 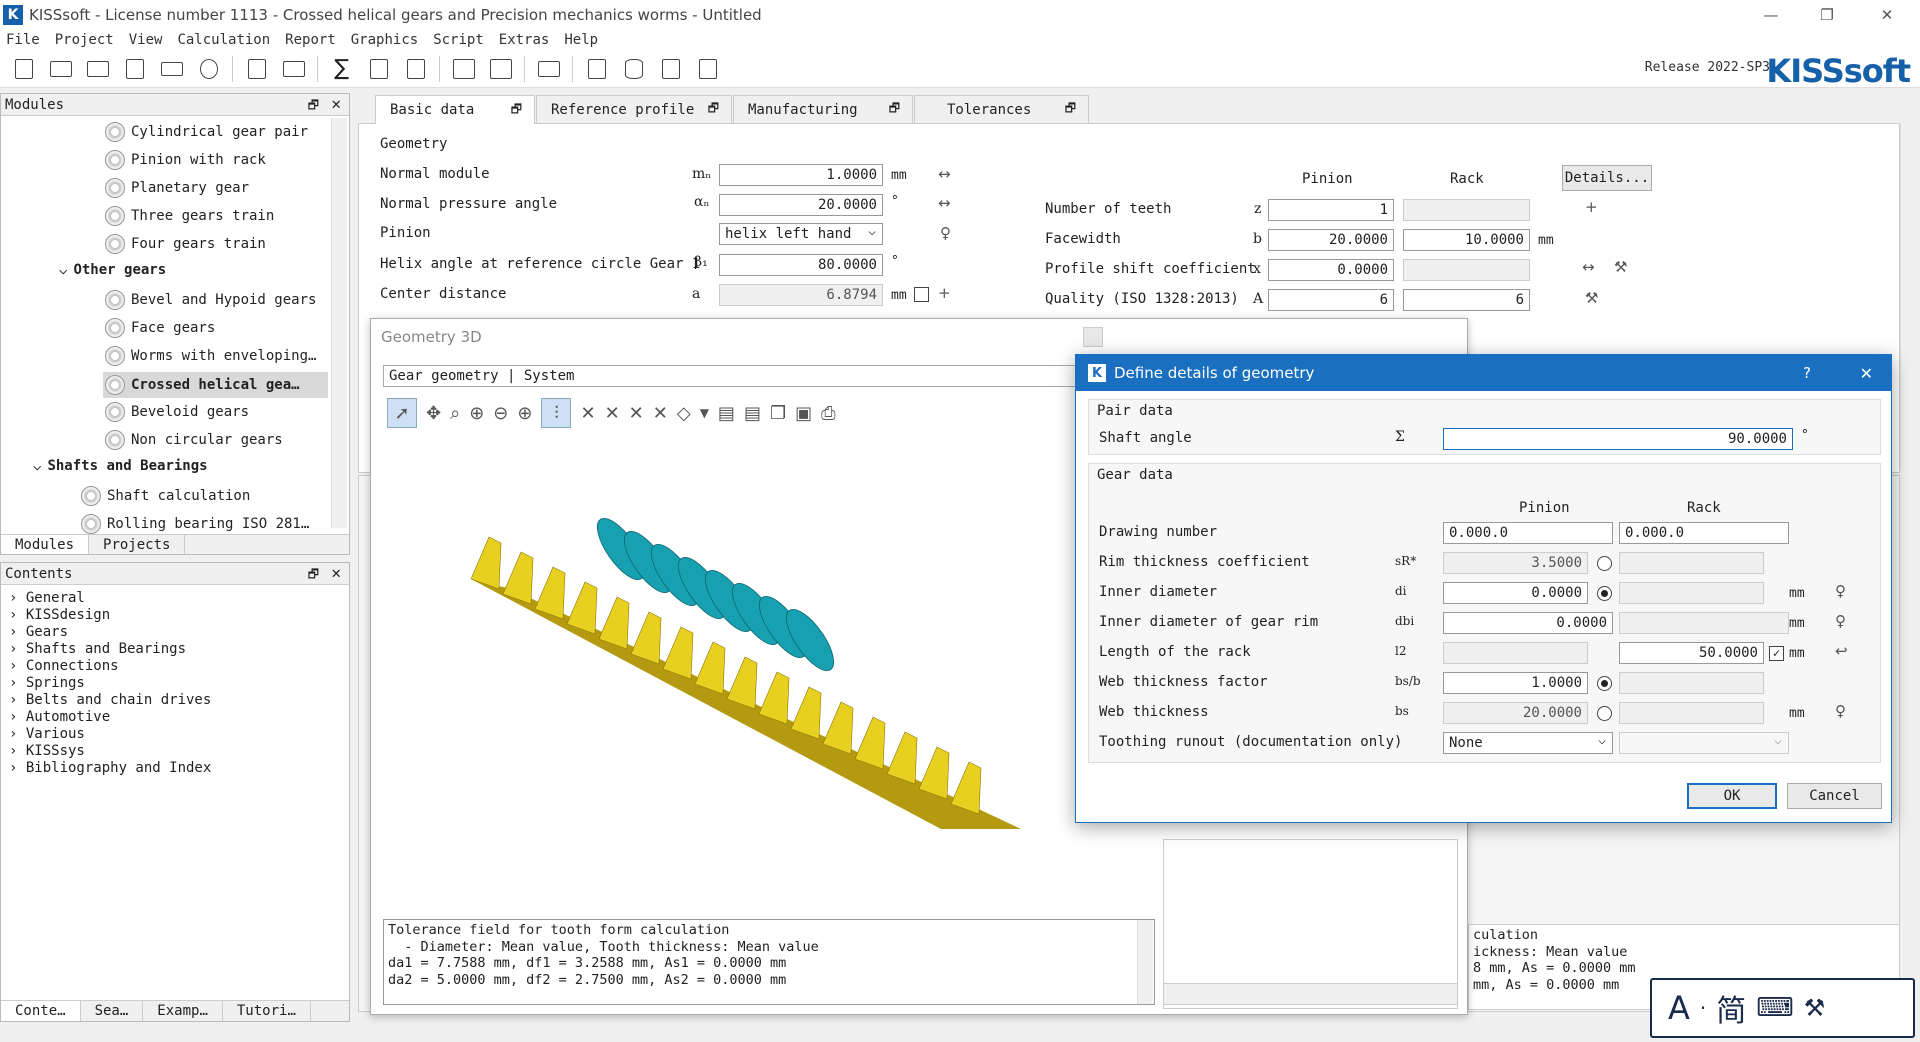 What do you see at coordinates (310, 40) in the screenshot?
I see `menu-report: Report` at bounding box center [310, 40].